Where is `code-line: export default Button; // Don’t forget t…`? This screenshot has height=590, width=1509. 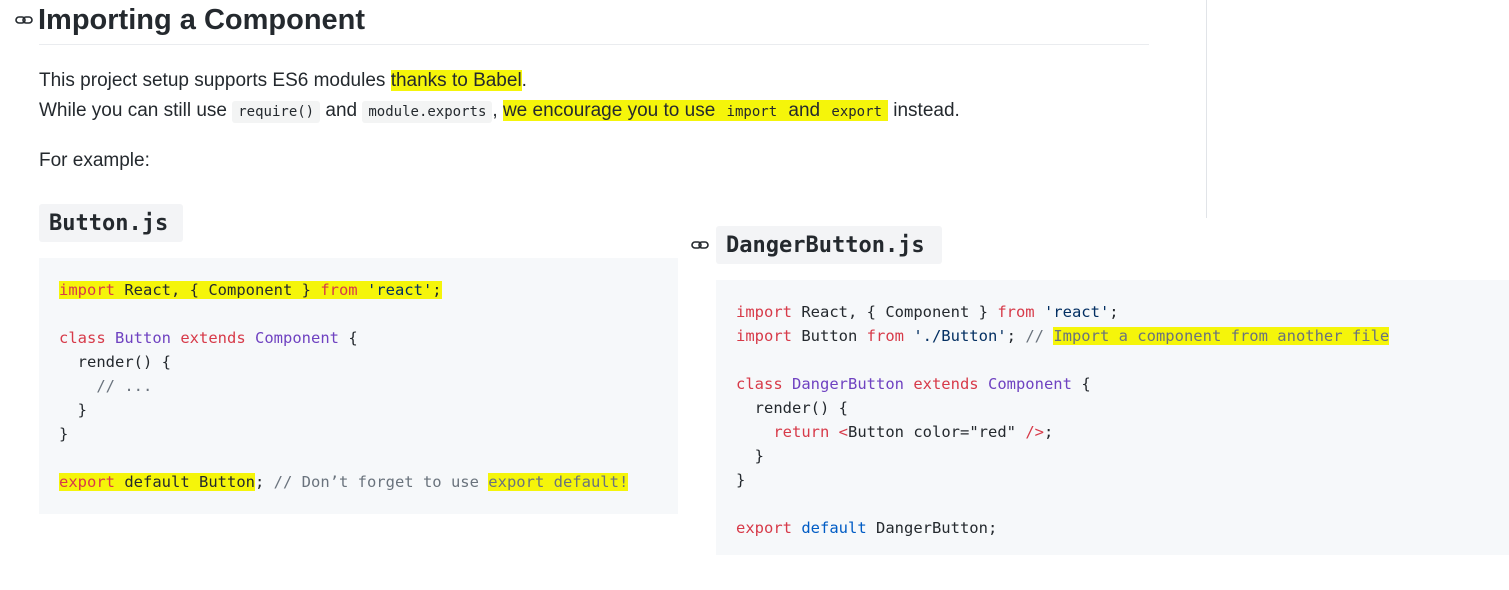
code-line: export default Button; // Don’t forget t… is located at coordinates (344, 482).